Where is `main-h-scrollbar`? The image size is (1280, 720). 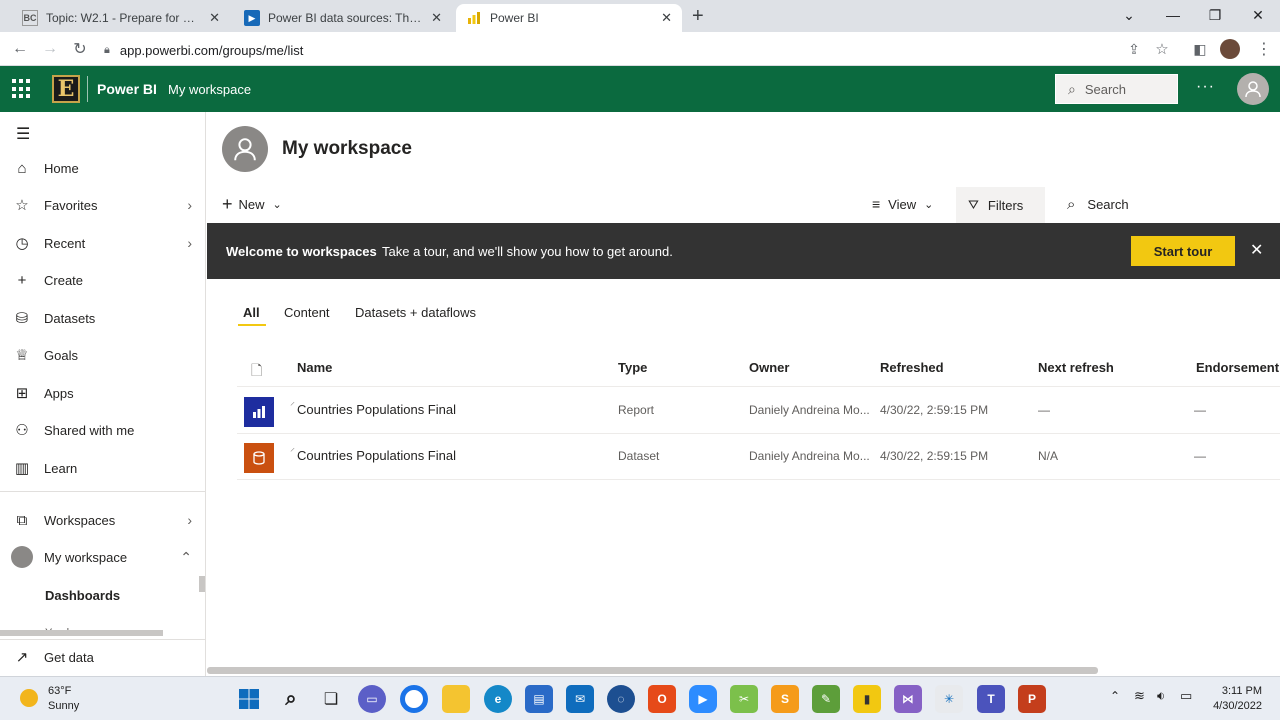 main-h-scrollbar is located at coordinates (652, 670).